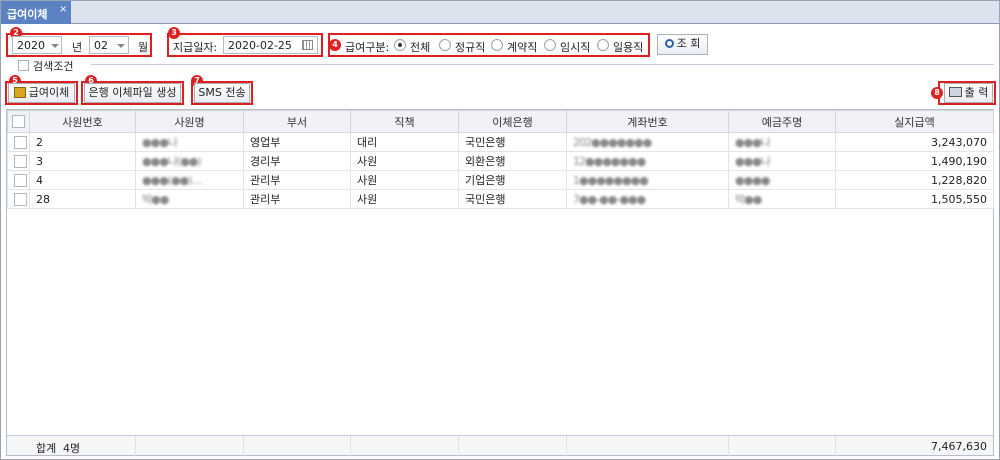  What do you see at coordinates (195, 47) in the screenshot?
I see `pay-date-label: 지급일자:` at bounding box center [195, 47].